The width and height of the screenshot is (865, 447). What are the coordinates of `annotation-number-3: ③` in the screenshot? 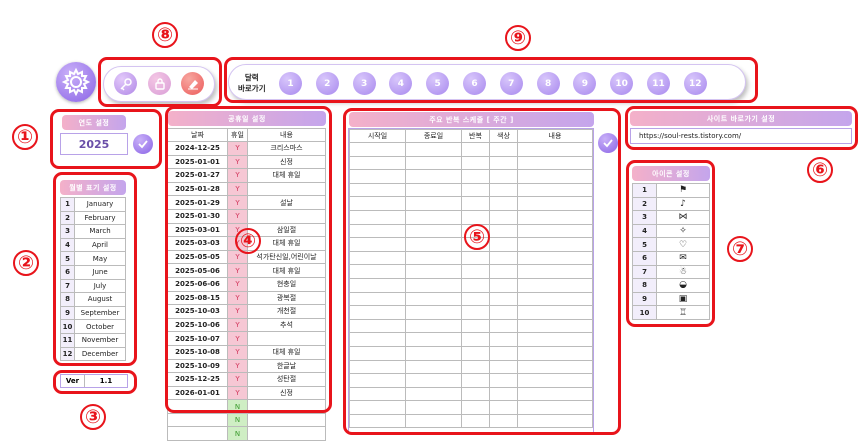 It's located at (93, 417).